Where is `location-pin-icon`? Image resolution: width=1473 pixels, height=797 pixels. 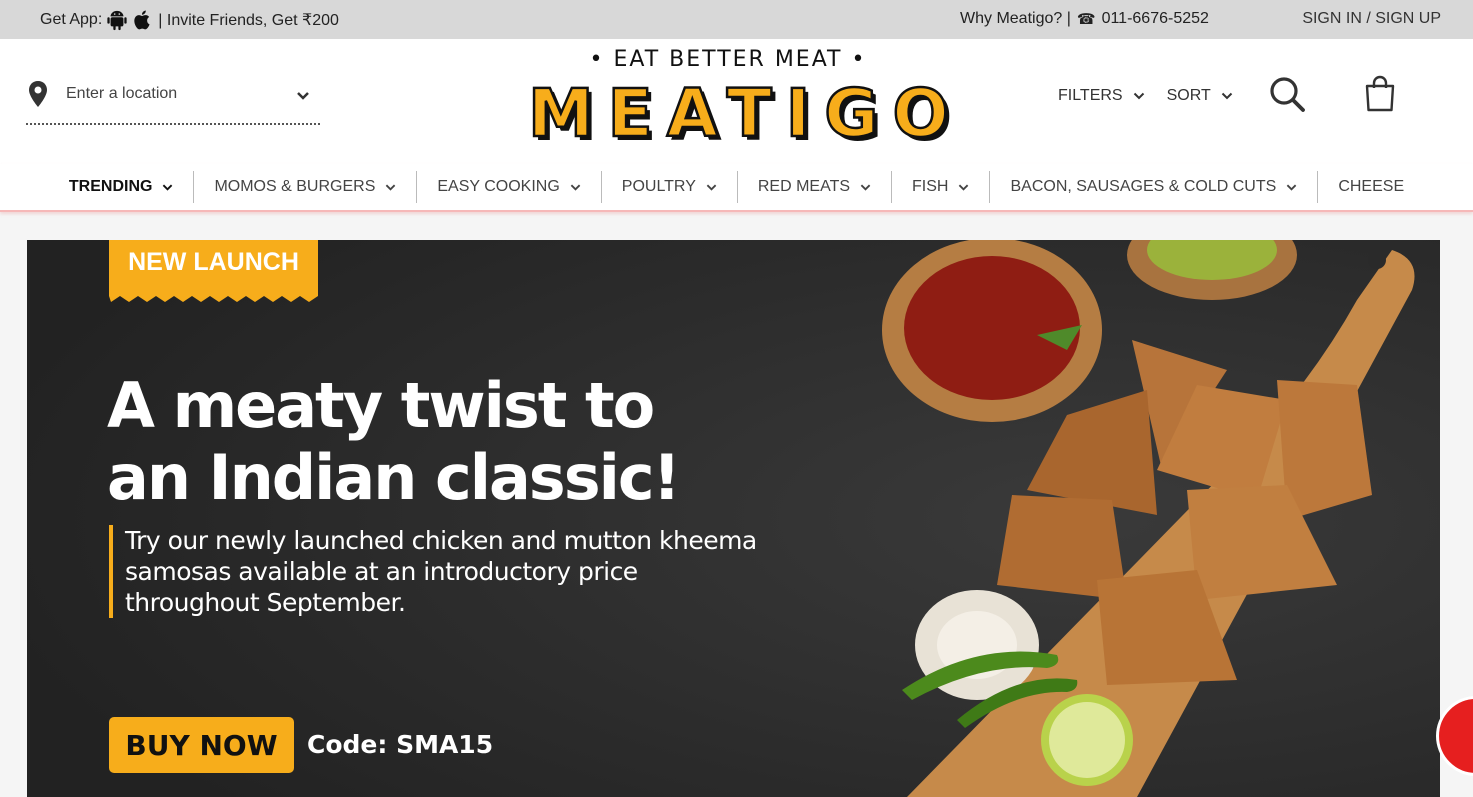
location-pin-icon is located at coordinates (38, 94).